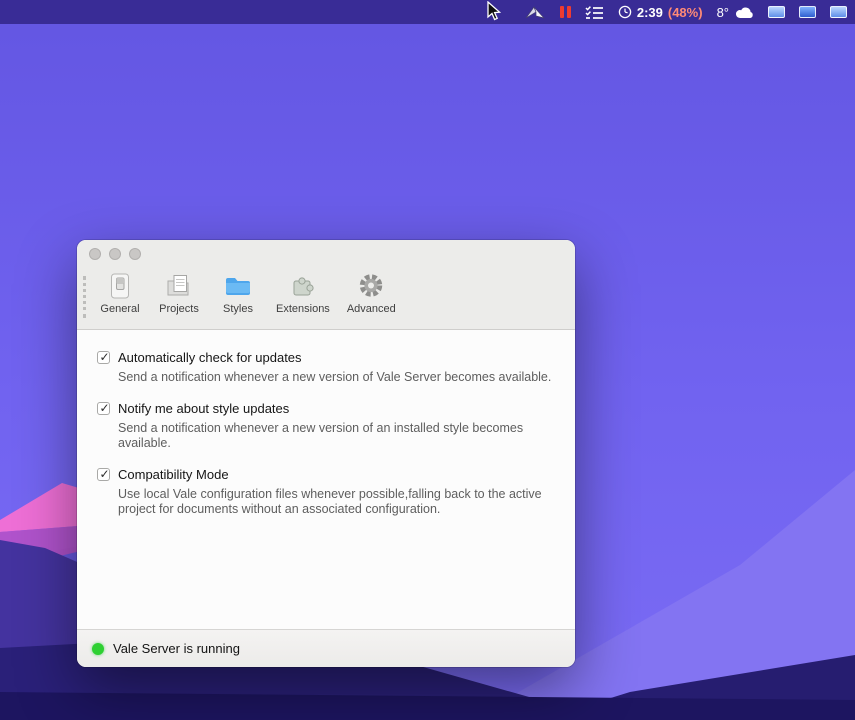 The height and width of the screenshot is (720, 855). I want to click on tab-projects-label: Projects, so click(179, 309).